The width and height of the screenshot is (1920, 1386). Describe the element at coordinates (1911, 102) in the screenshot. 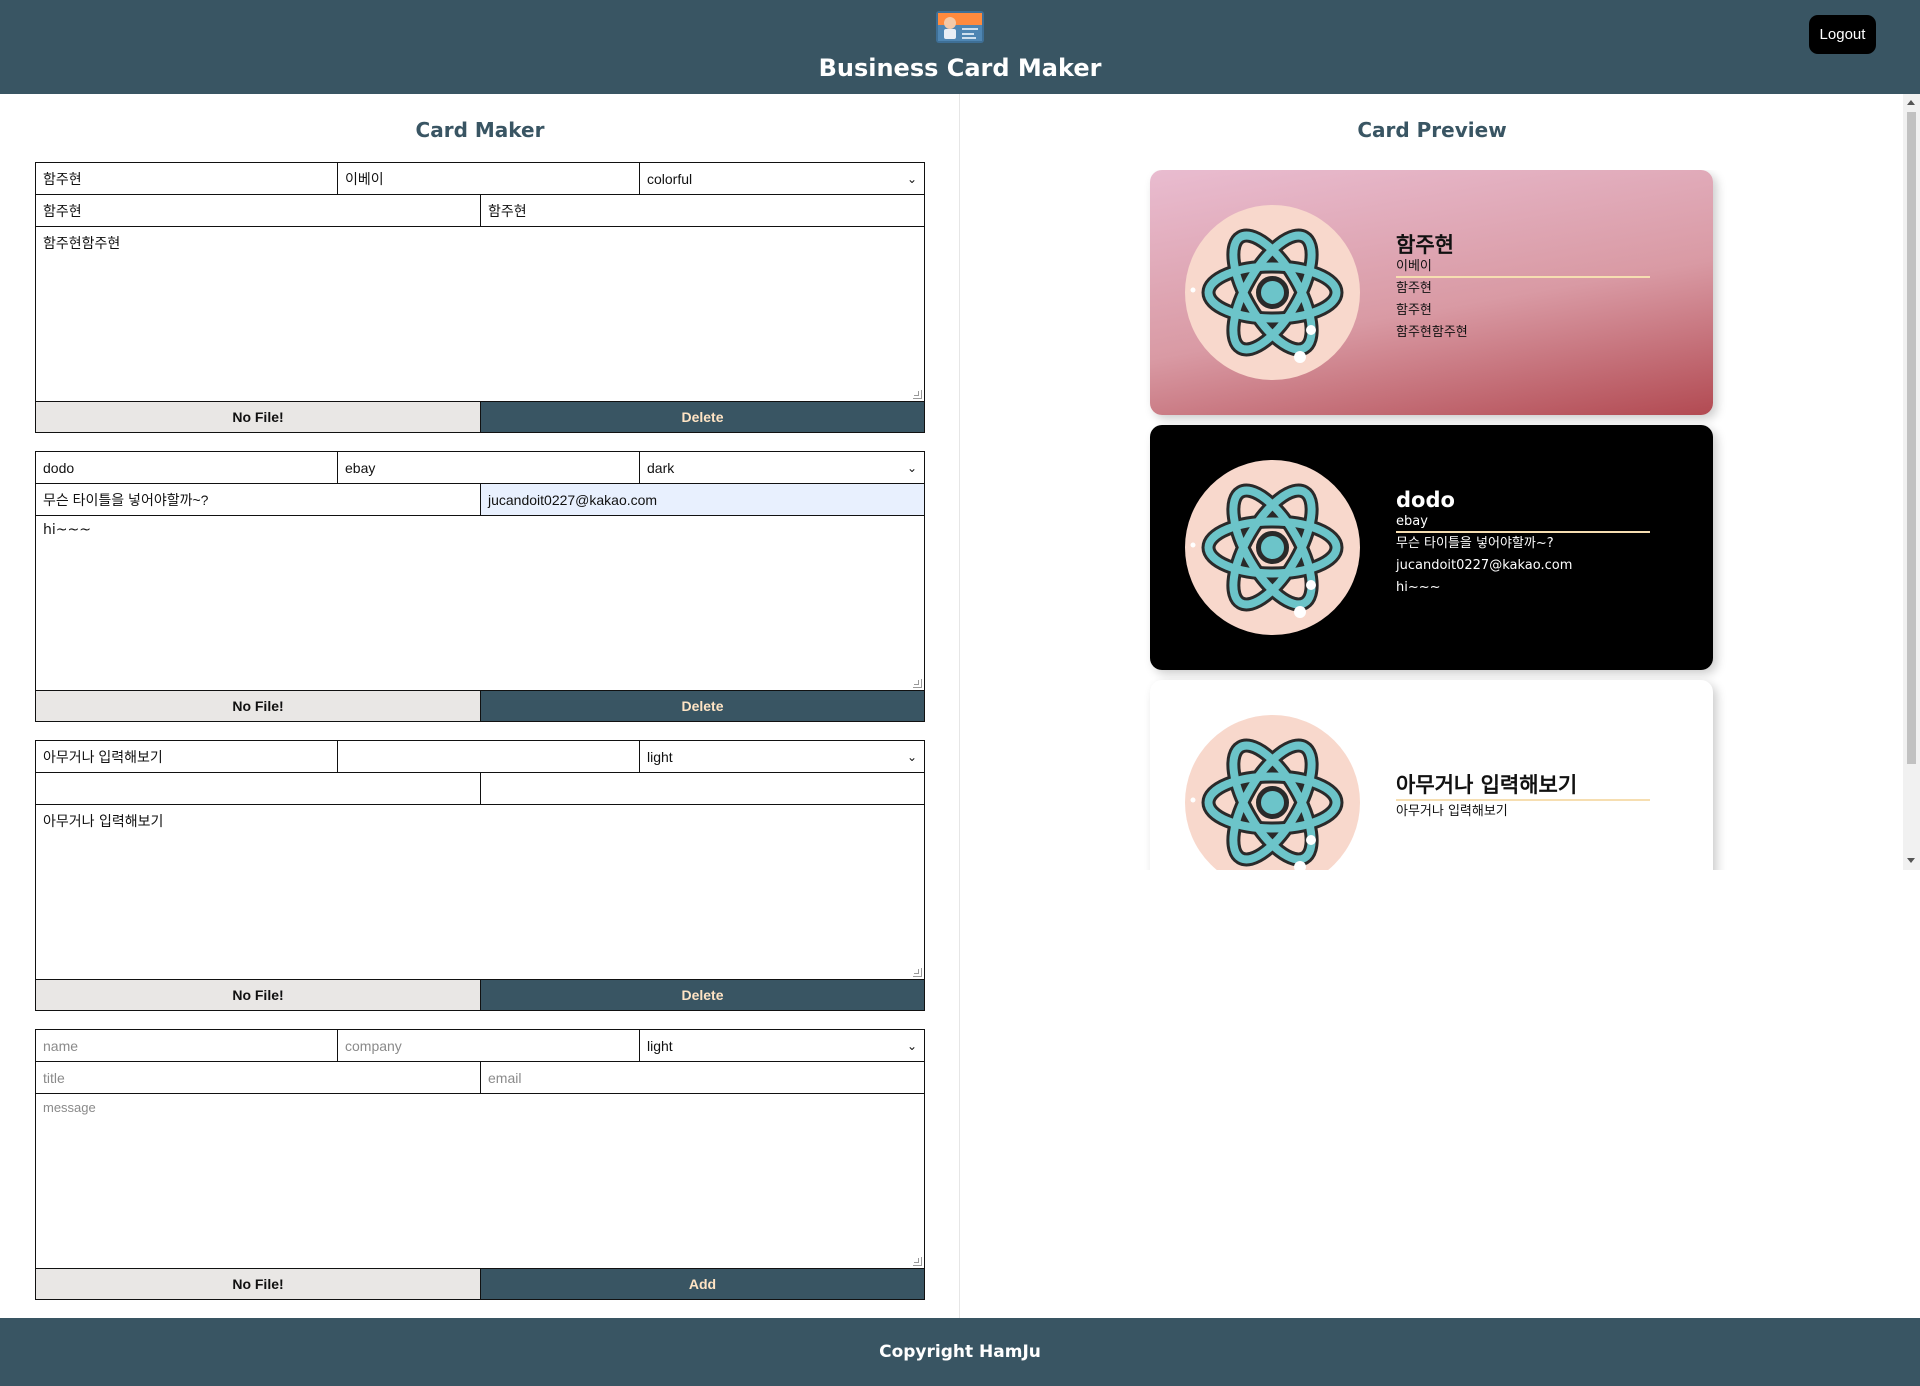

I see `scroll-up-arrow-icon` at that location.